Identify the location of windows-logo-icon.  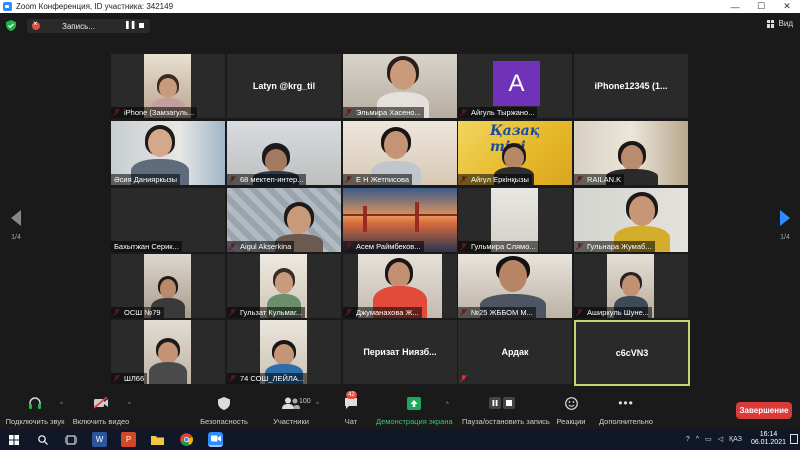
(13, 439).